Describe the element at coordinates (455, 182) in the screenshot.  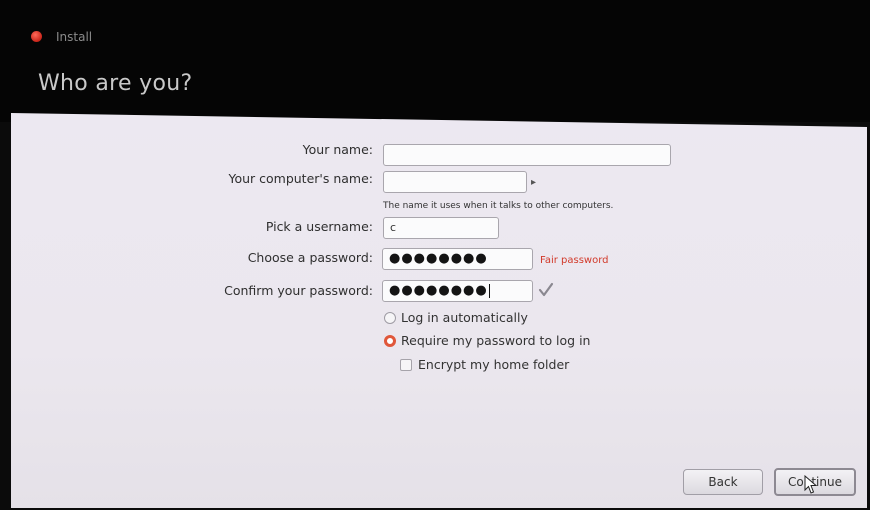
I see `computer-name-field` at that location.